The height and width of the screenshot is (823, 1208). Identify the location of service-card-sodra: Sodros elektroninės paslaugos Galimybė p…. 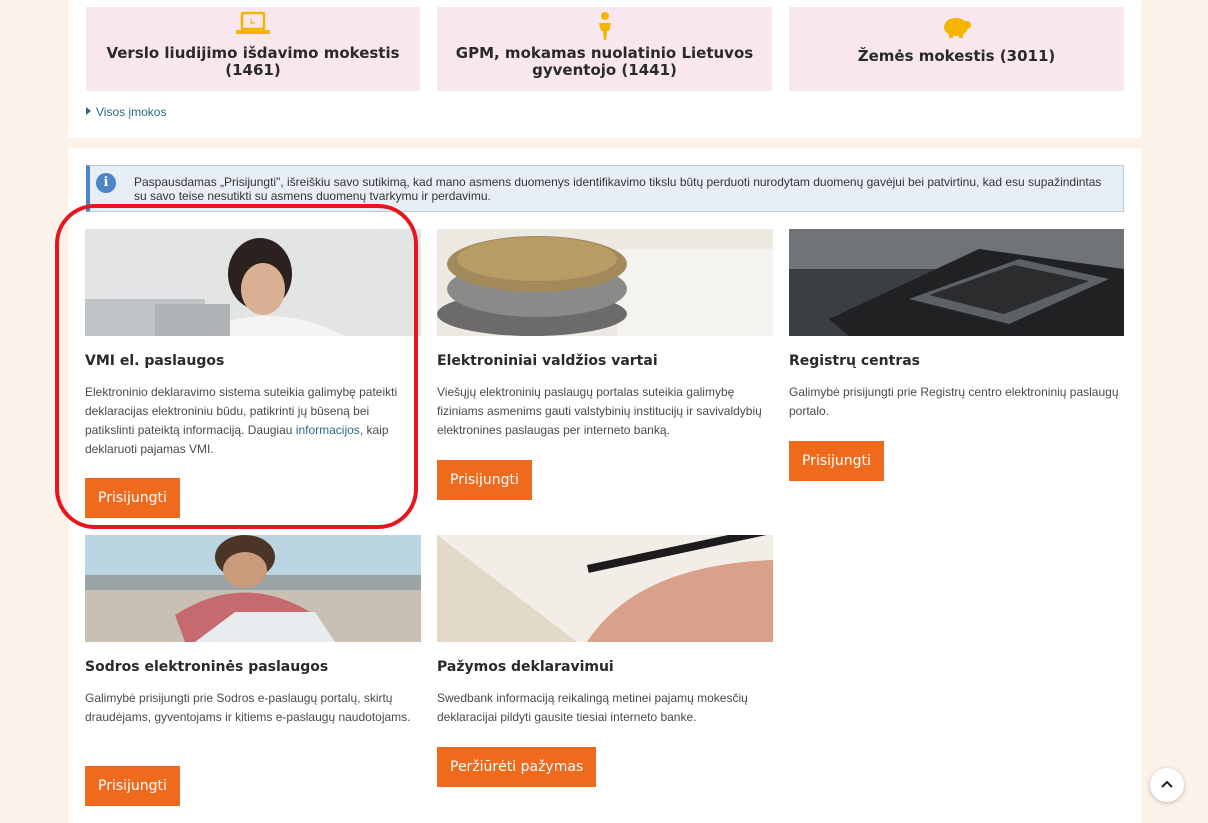
(253, 631).